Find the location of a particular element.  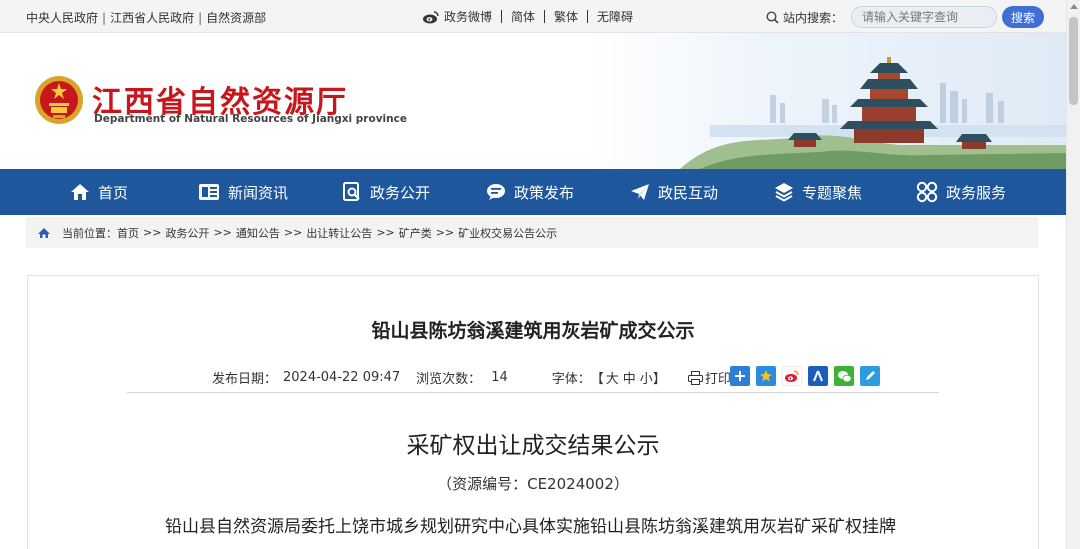

nav-item-topics: 专题聚焦 is located at coordinates (818, 192).